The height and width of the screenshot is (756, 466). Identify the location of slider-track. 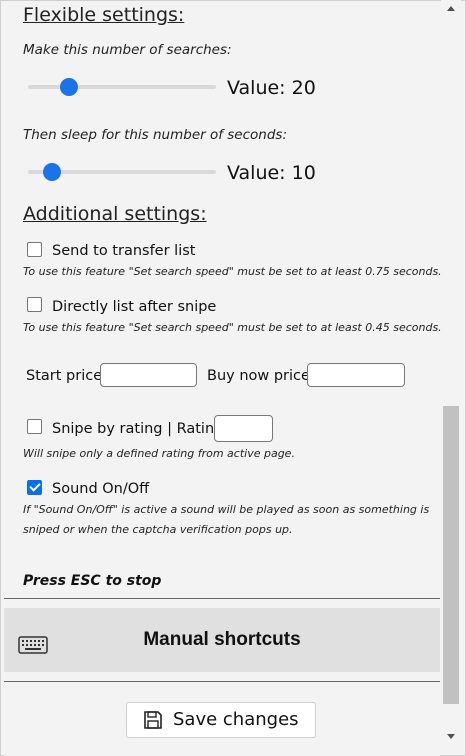
(122, 87).